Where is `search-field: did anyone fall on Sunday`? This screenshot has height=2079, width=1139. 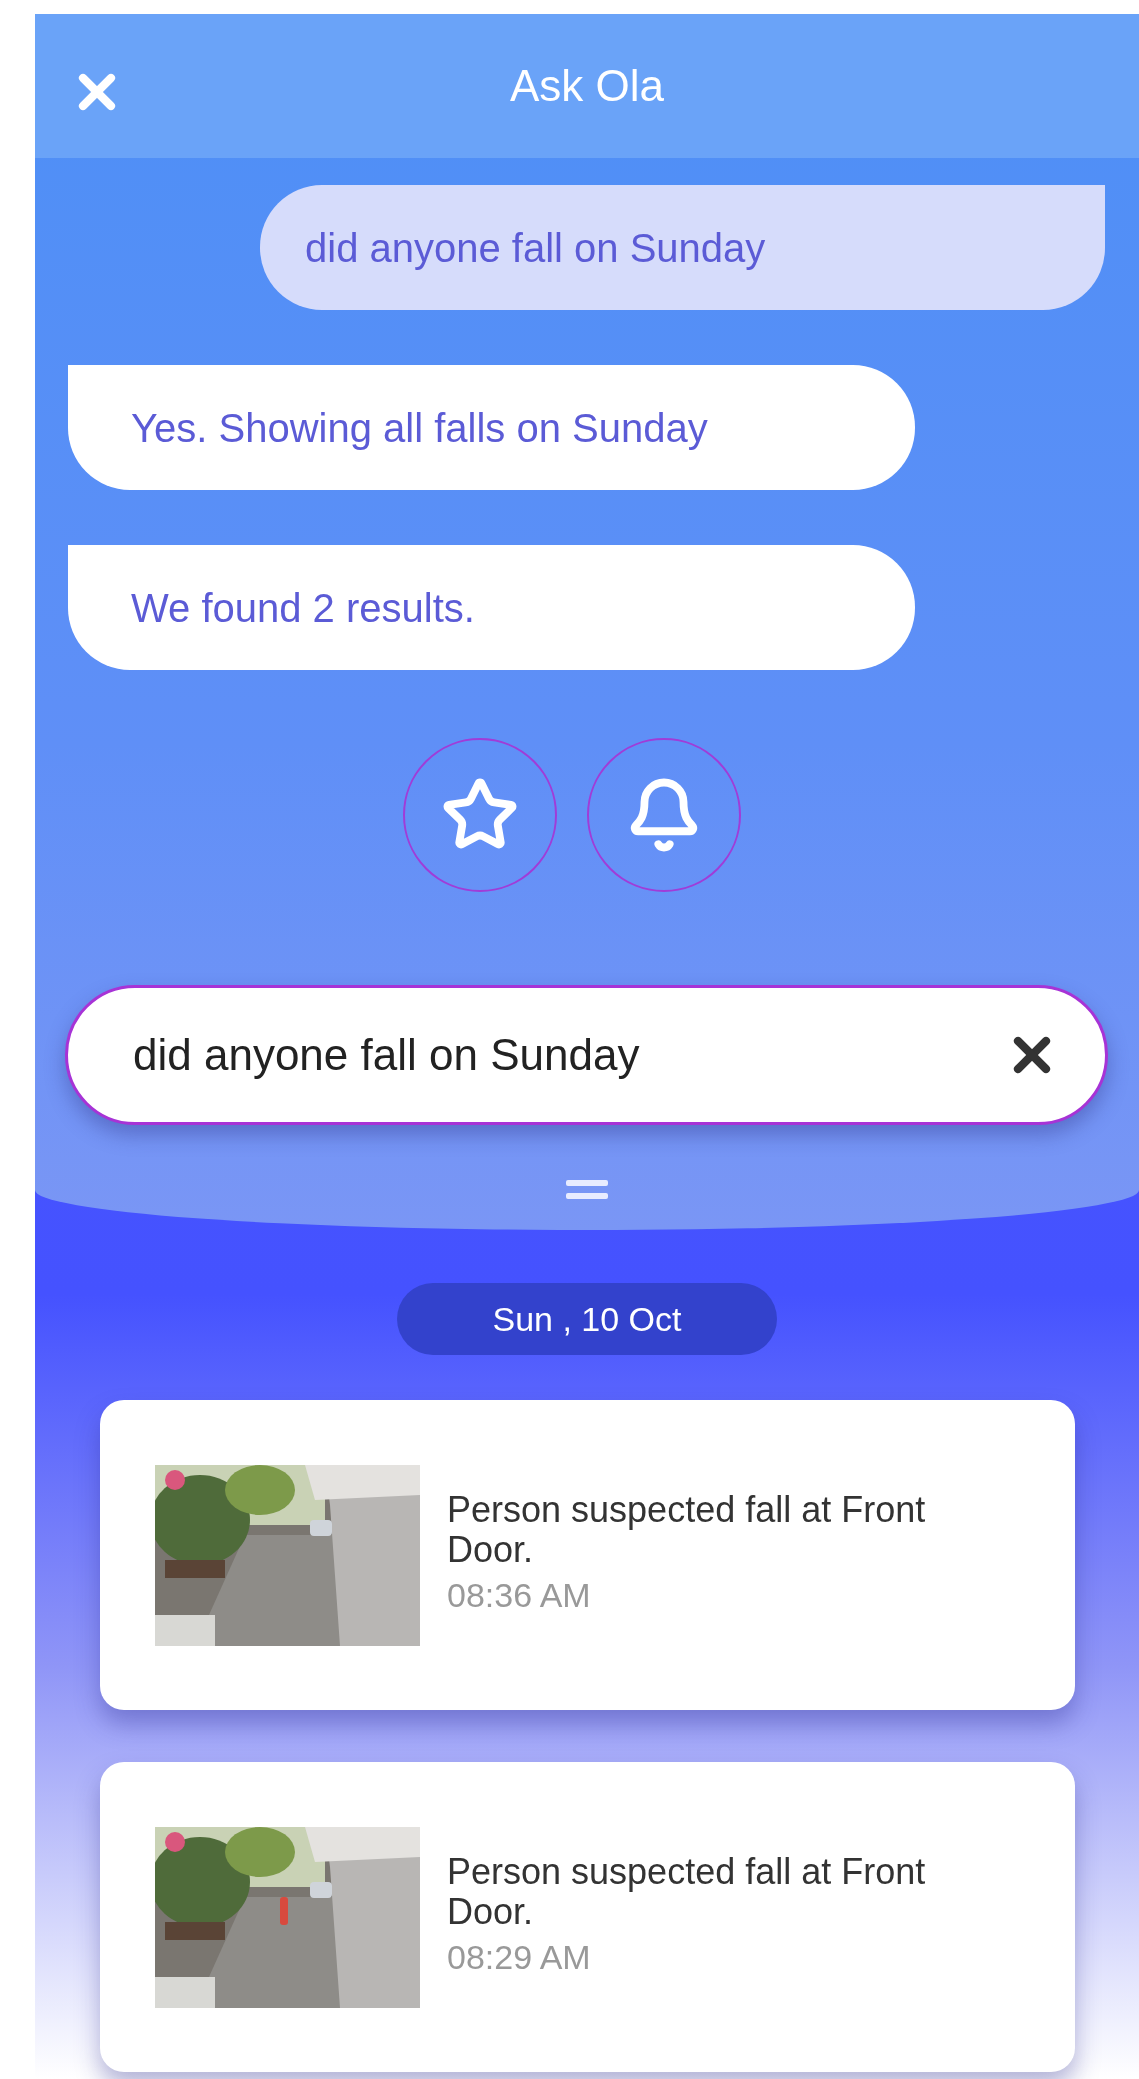
search-field: did anyone fall on Sunday is located at coordinates (586, 1055).